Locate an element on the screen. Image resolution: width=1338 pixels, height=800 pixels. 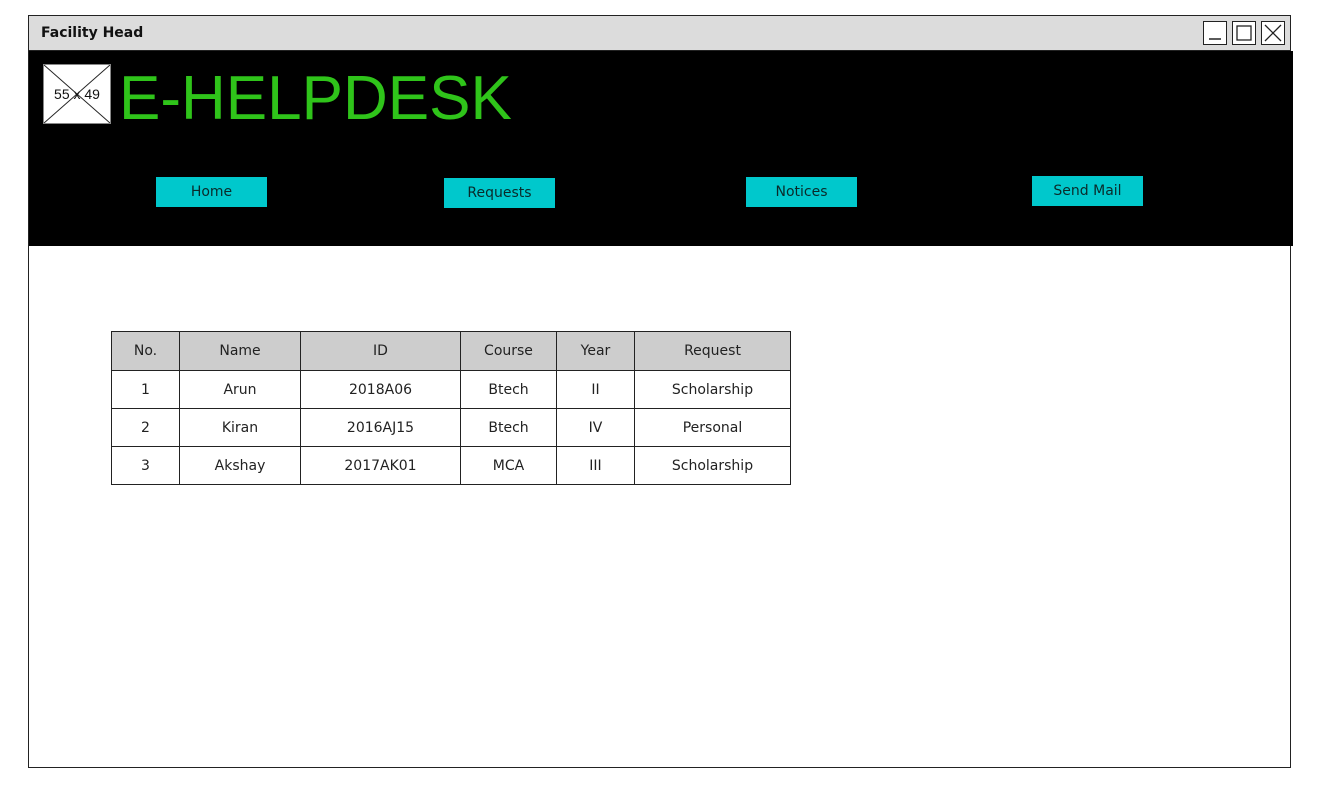
cell-no: 1 is located at coordinates (145, 389).